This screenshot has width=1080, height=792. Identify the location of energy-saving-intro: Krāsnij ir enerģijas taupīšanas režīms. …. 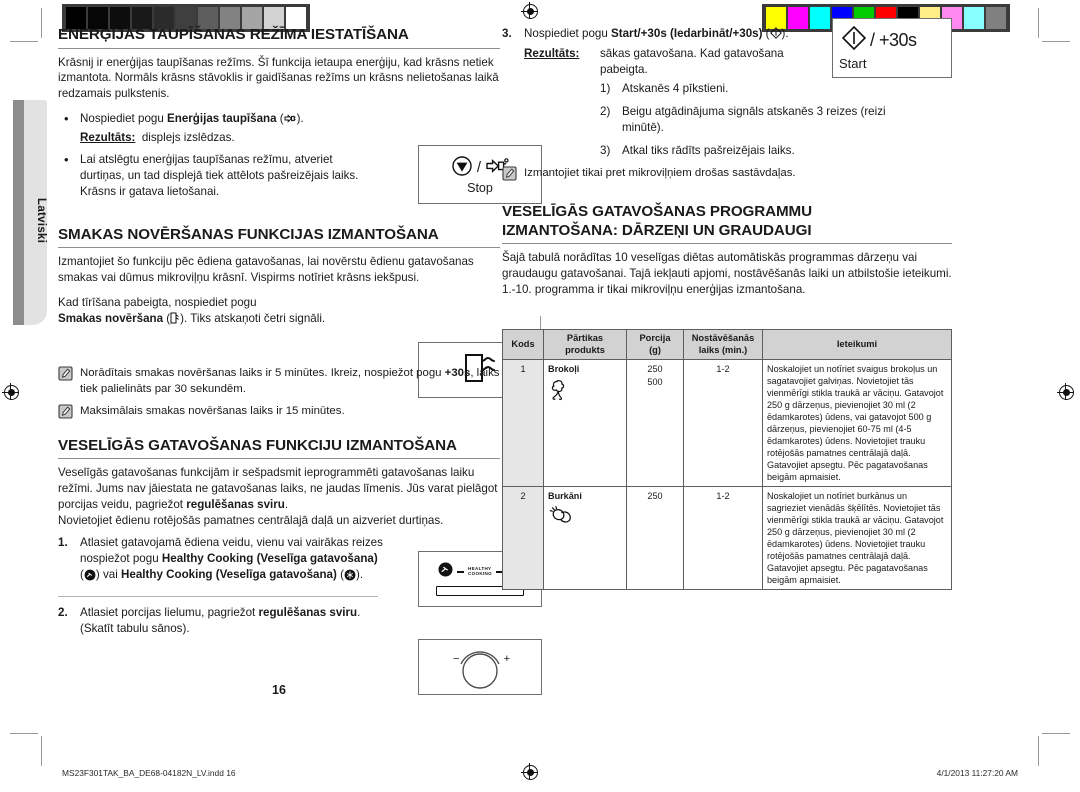
(278, 78).